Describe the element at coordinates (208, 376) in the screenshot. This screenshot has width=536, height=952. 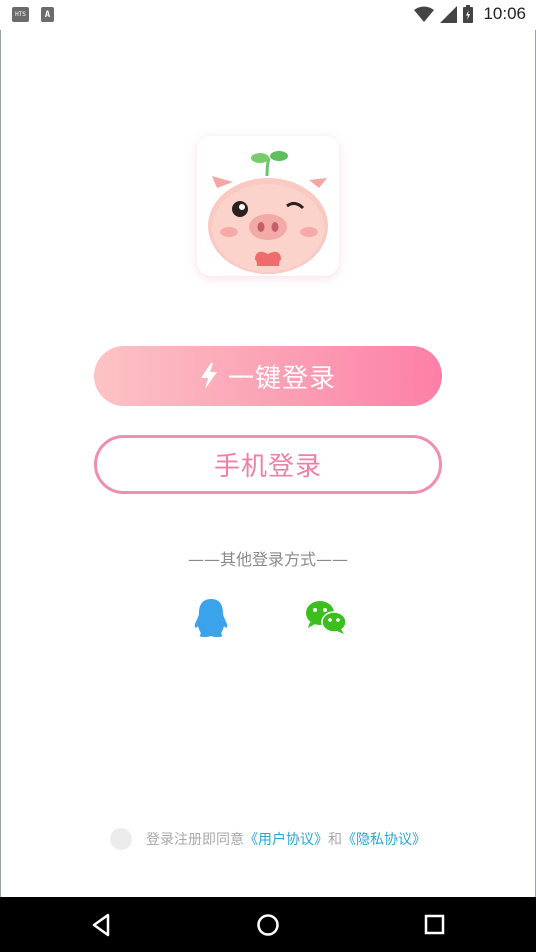
I see `lightning-icon` at that location.